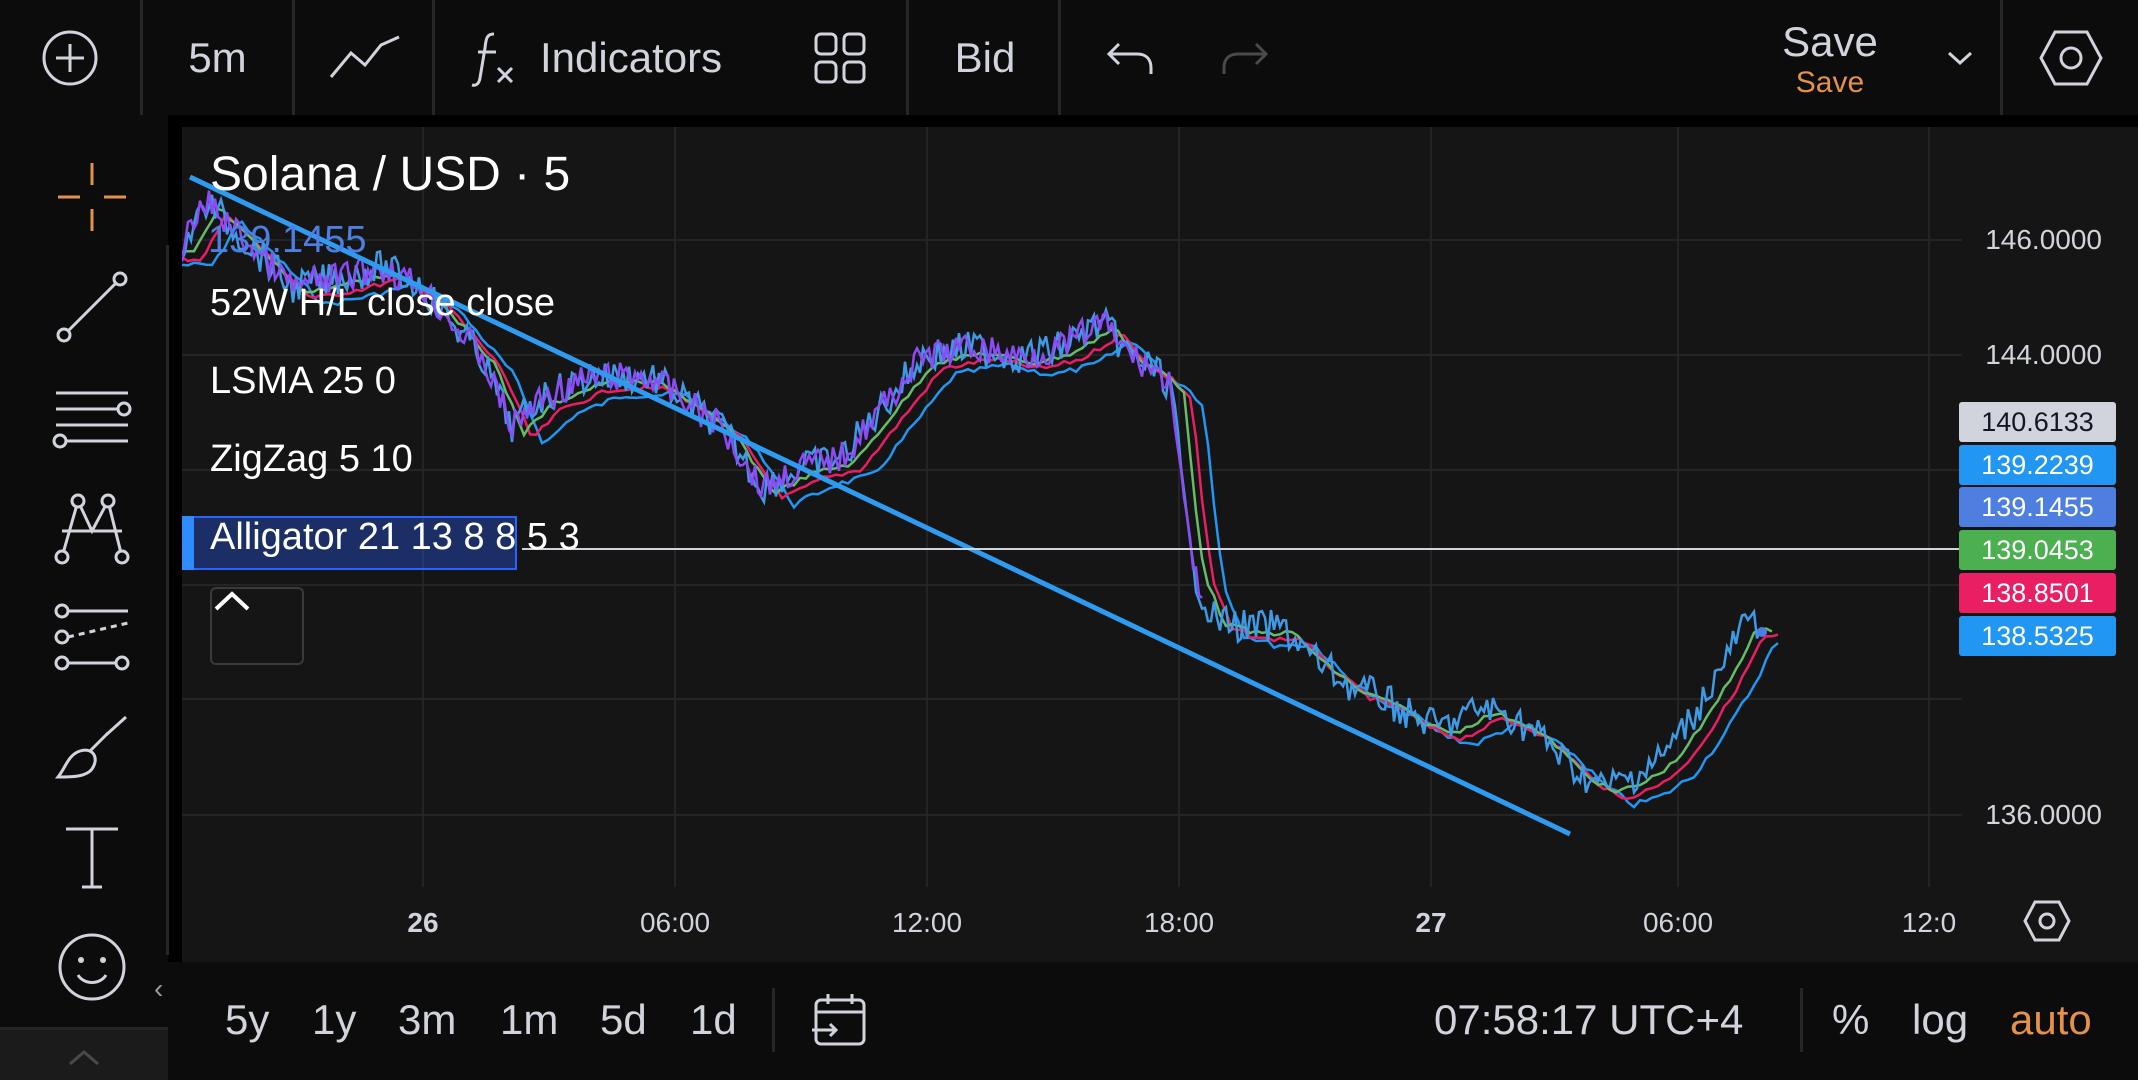 This screenshot has height=1080, width=2138. What do you see at coordinates (334, 1020) in the screenshot?
I see `range-1y: 1y` at bounding box center [334, 1020].